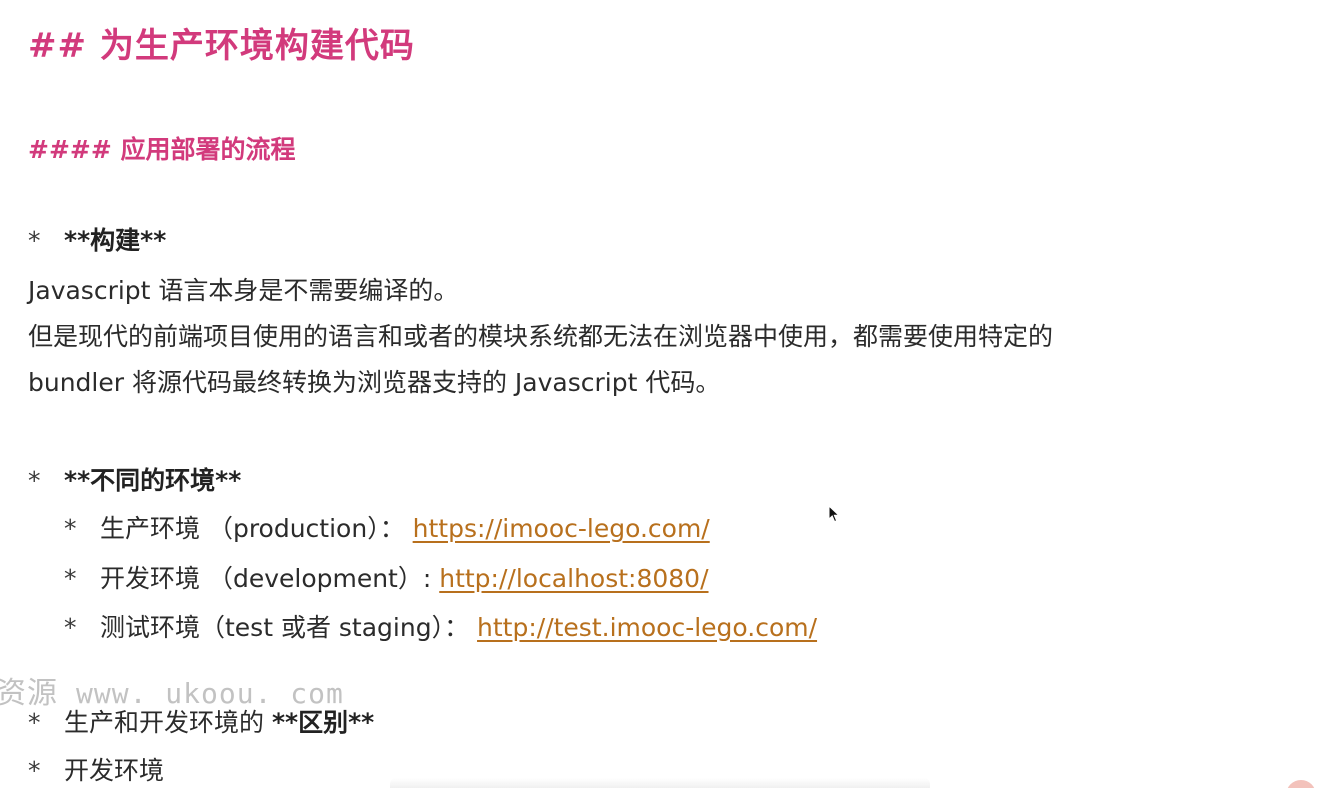 The image size is (1338, 788). What do you see at coordinates (660, 783) in the screenshot?
I see `bottom-overlay-edge` at bounding box center [660, 783].